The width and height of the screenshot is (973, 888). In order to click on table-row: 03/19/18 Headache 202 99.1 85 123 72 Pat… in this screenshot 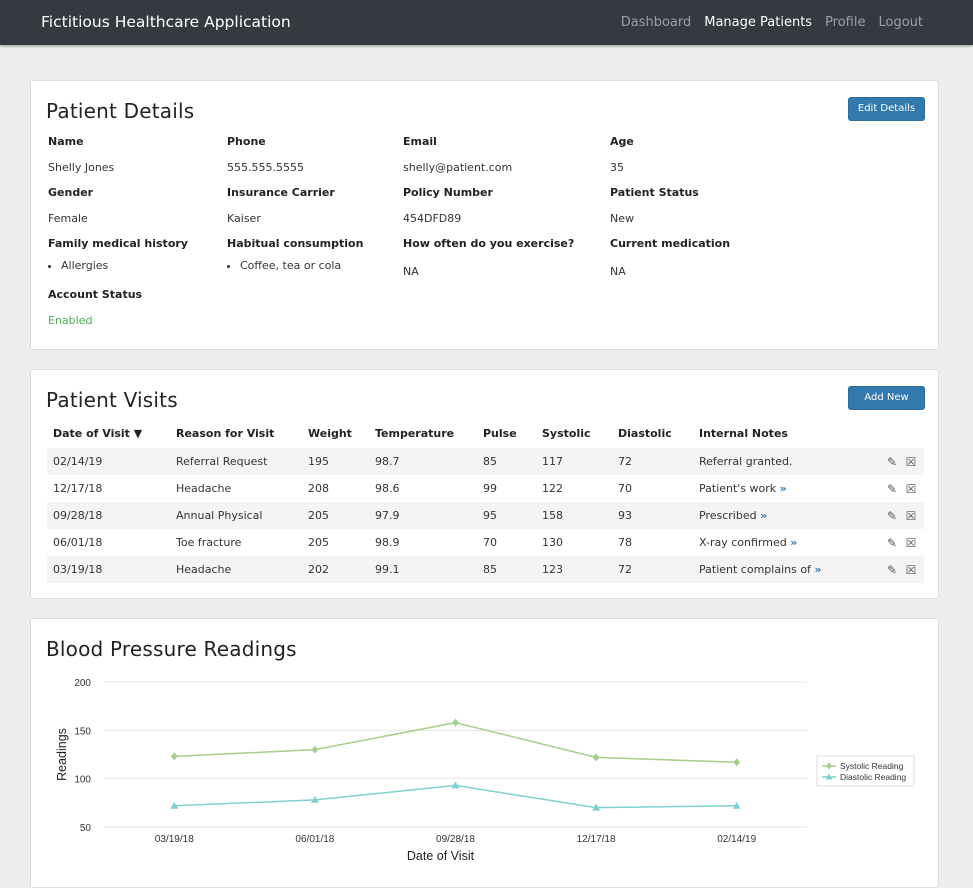, I will do `click(485, 569)`.